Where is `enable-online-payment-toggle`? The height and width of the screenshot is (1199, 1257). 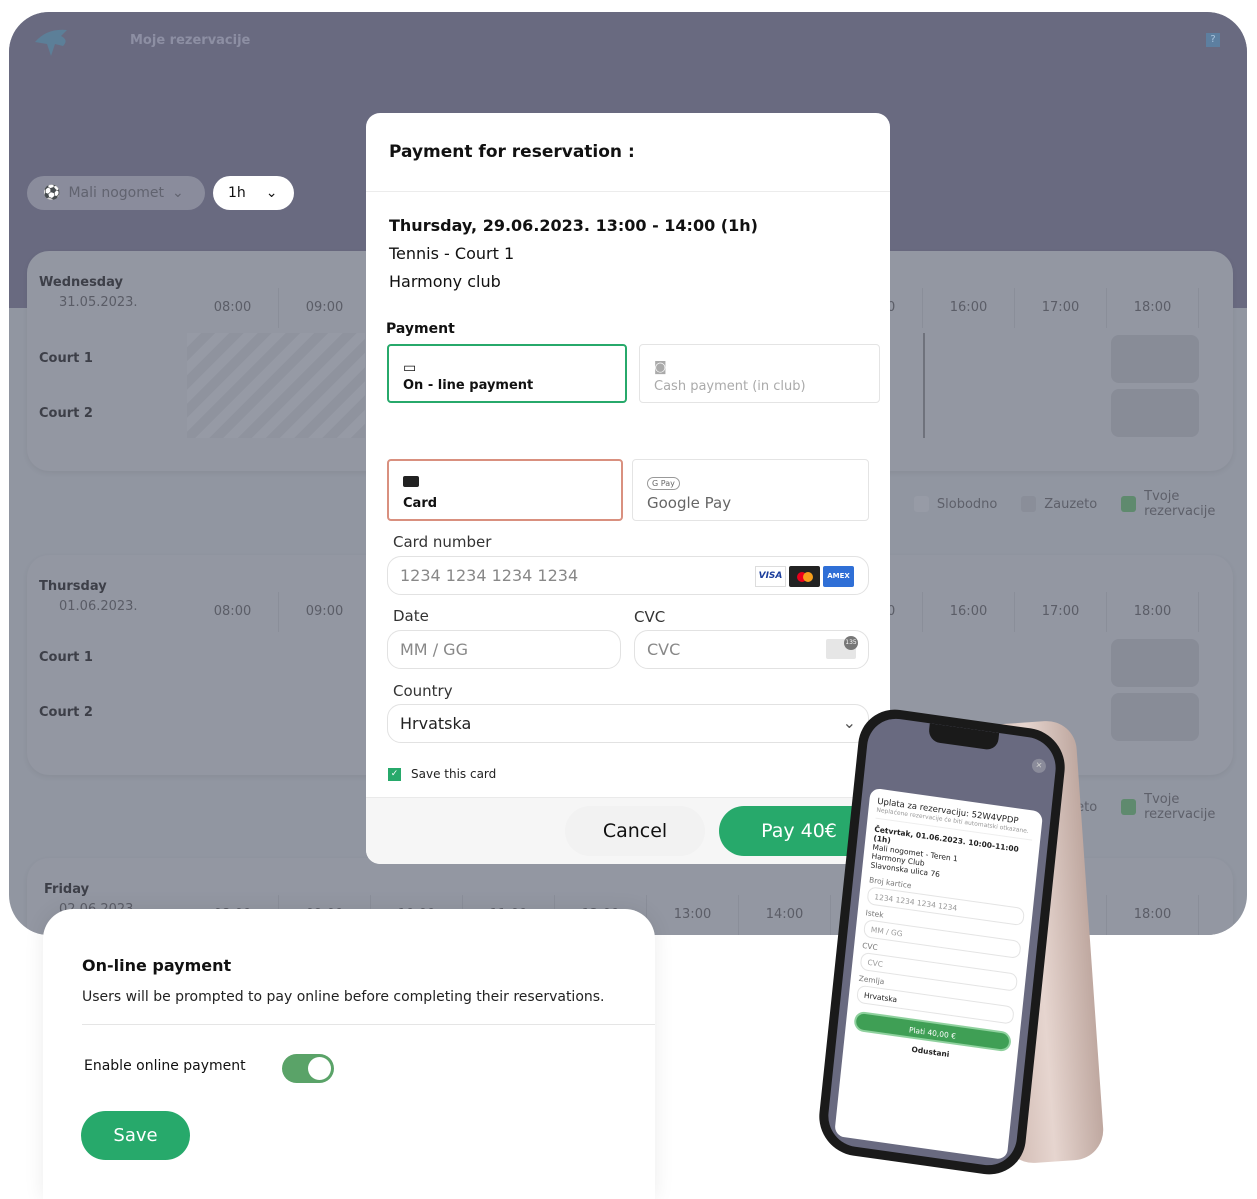
enable-online-payment-toggle is located at coordinates (308, 1068).